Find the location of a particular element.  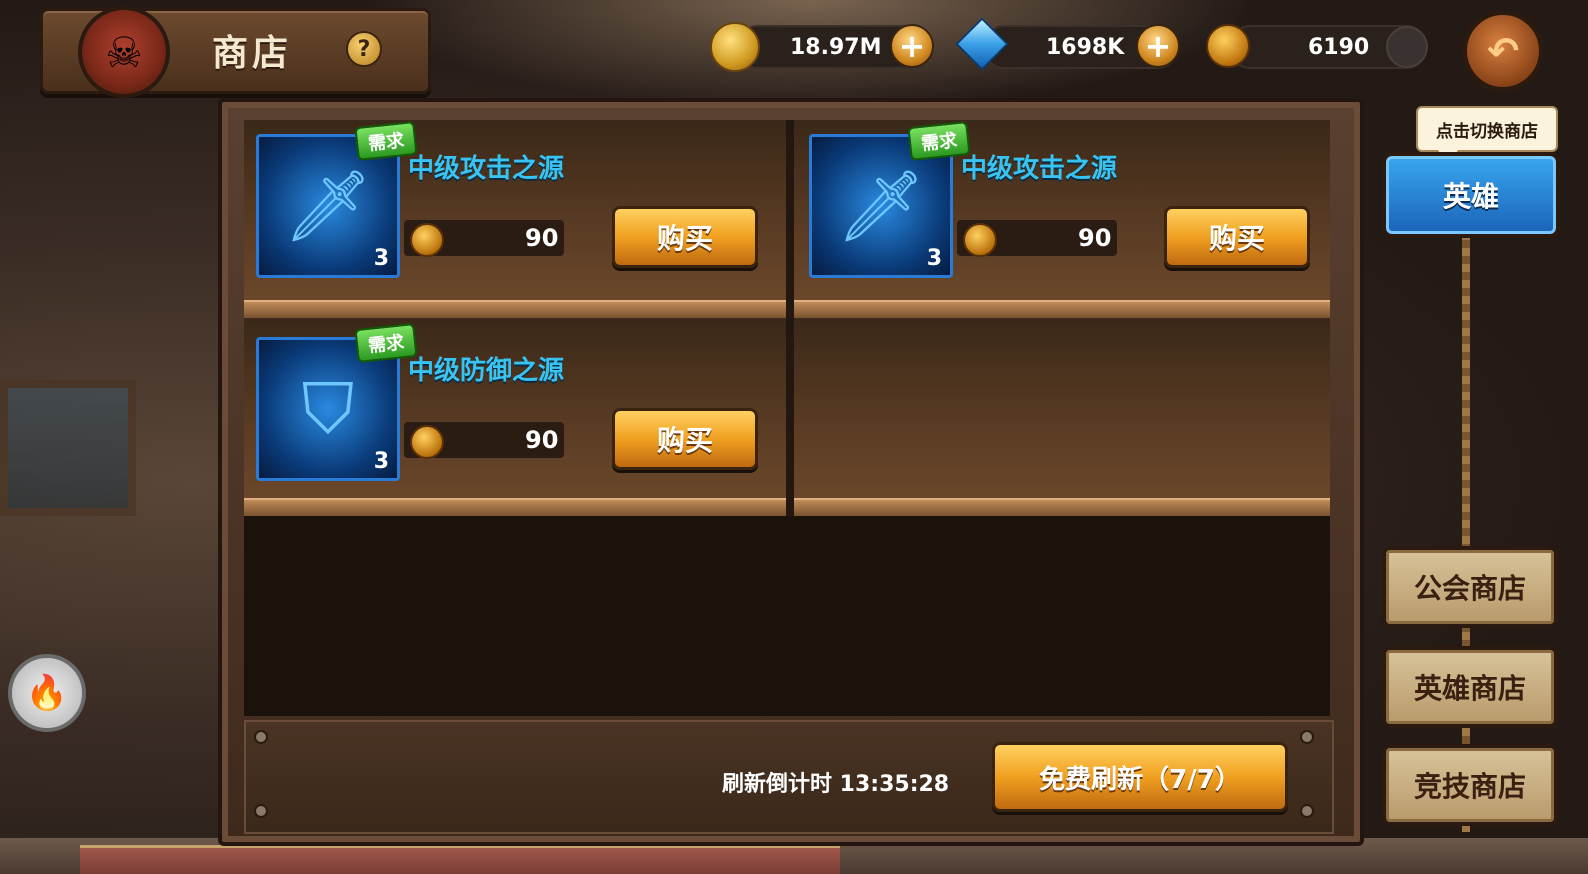

shelf-divider is located at coordinates (790, 318).